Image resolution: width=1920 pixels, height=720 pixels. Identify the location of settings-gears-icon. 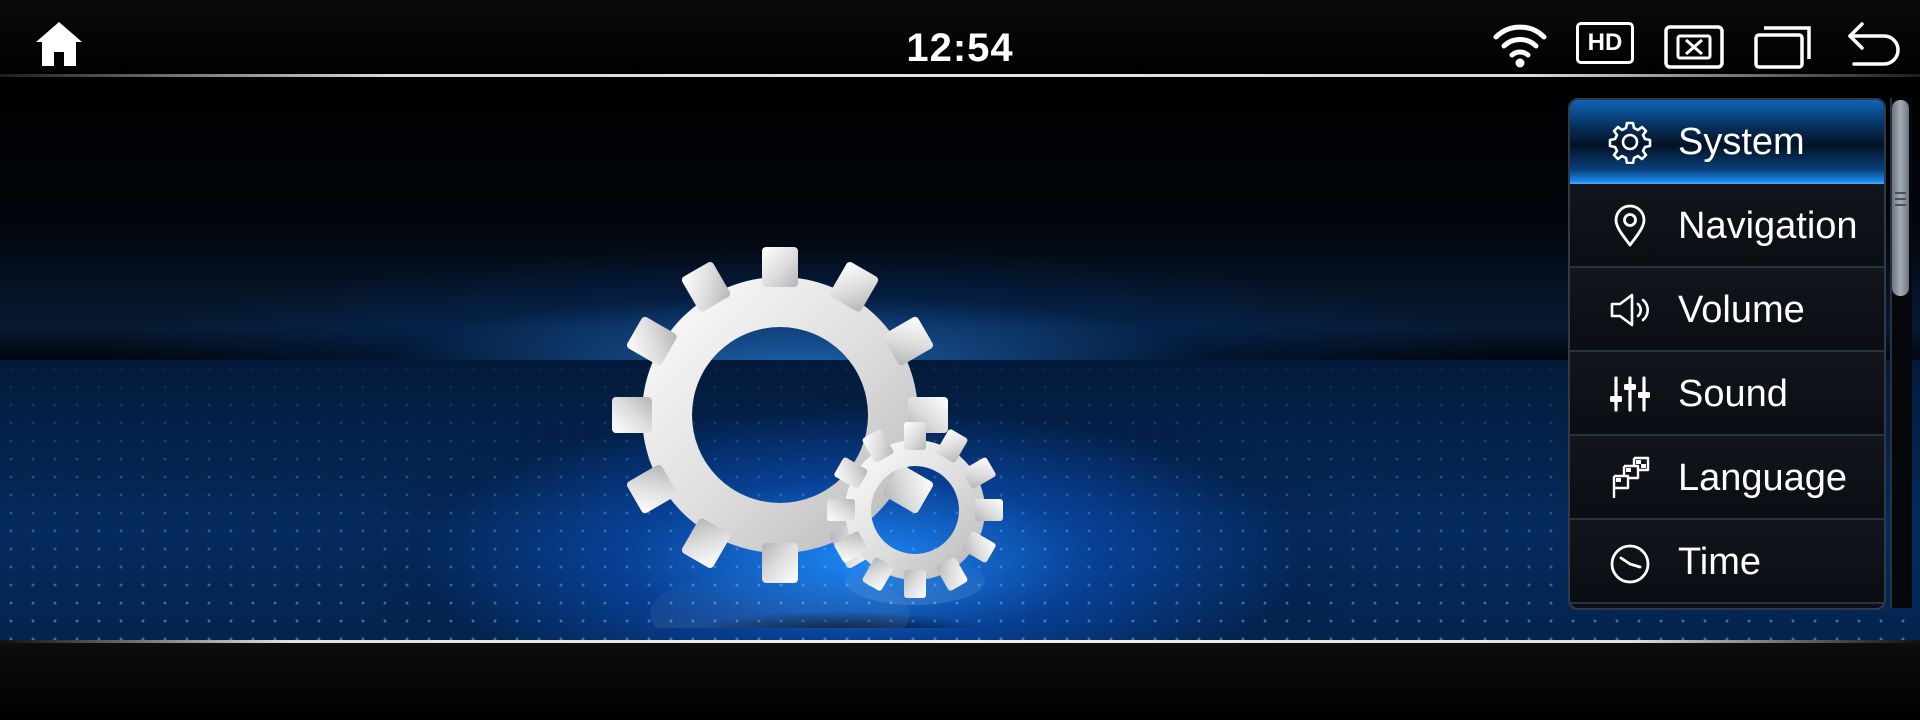
(807, 437).